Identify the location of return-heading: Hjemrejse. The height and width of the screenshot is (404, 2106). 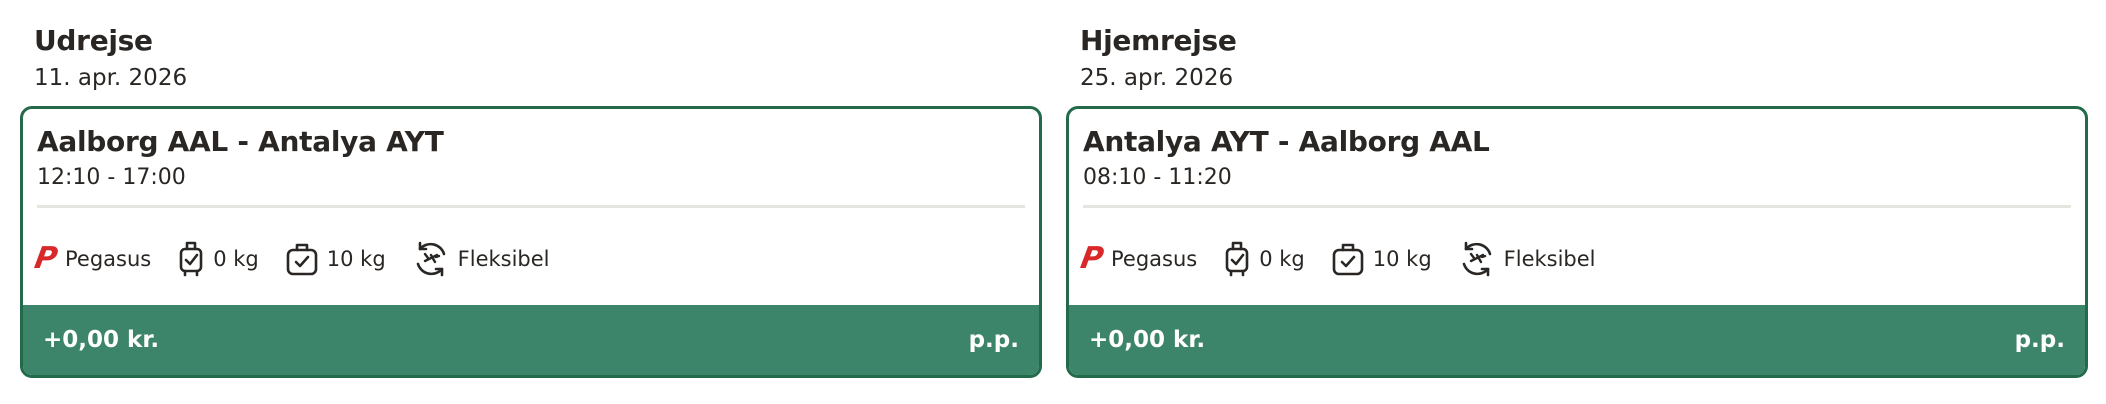
(1158, 40).